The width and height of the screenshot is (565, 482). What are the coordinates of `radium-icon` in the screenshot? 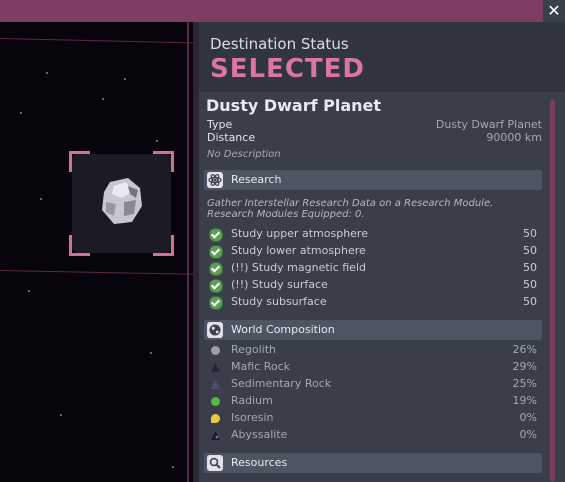 It's located at (215, 401).